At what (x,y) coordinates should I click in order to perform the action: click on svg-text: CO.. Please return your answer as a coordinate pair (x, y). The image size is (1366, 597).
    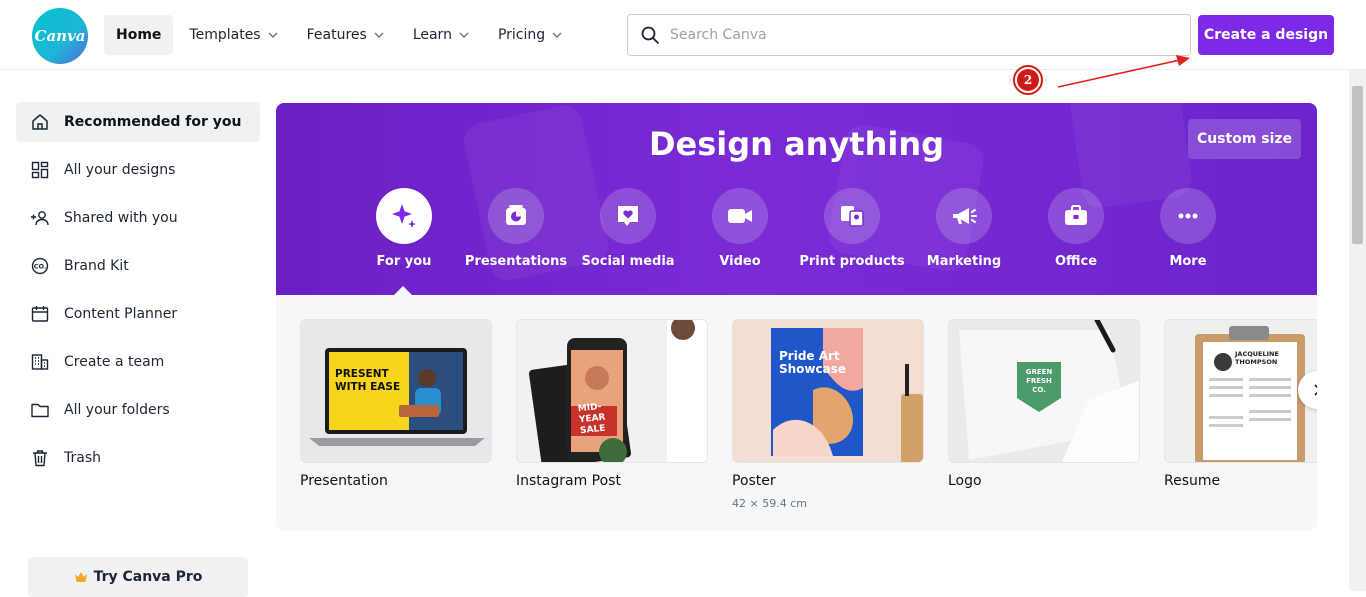
    Looking at the image, I should click on (40, 267).